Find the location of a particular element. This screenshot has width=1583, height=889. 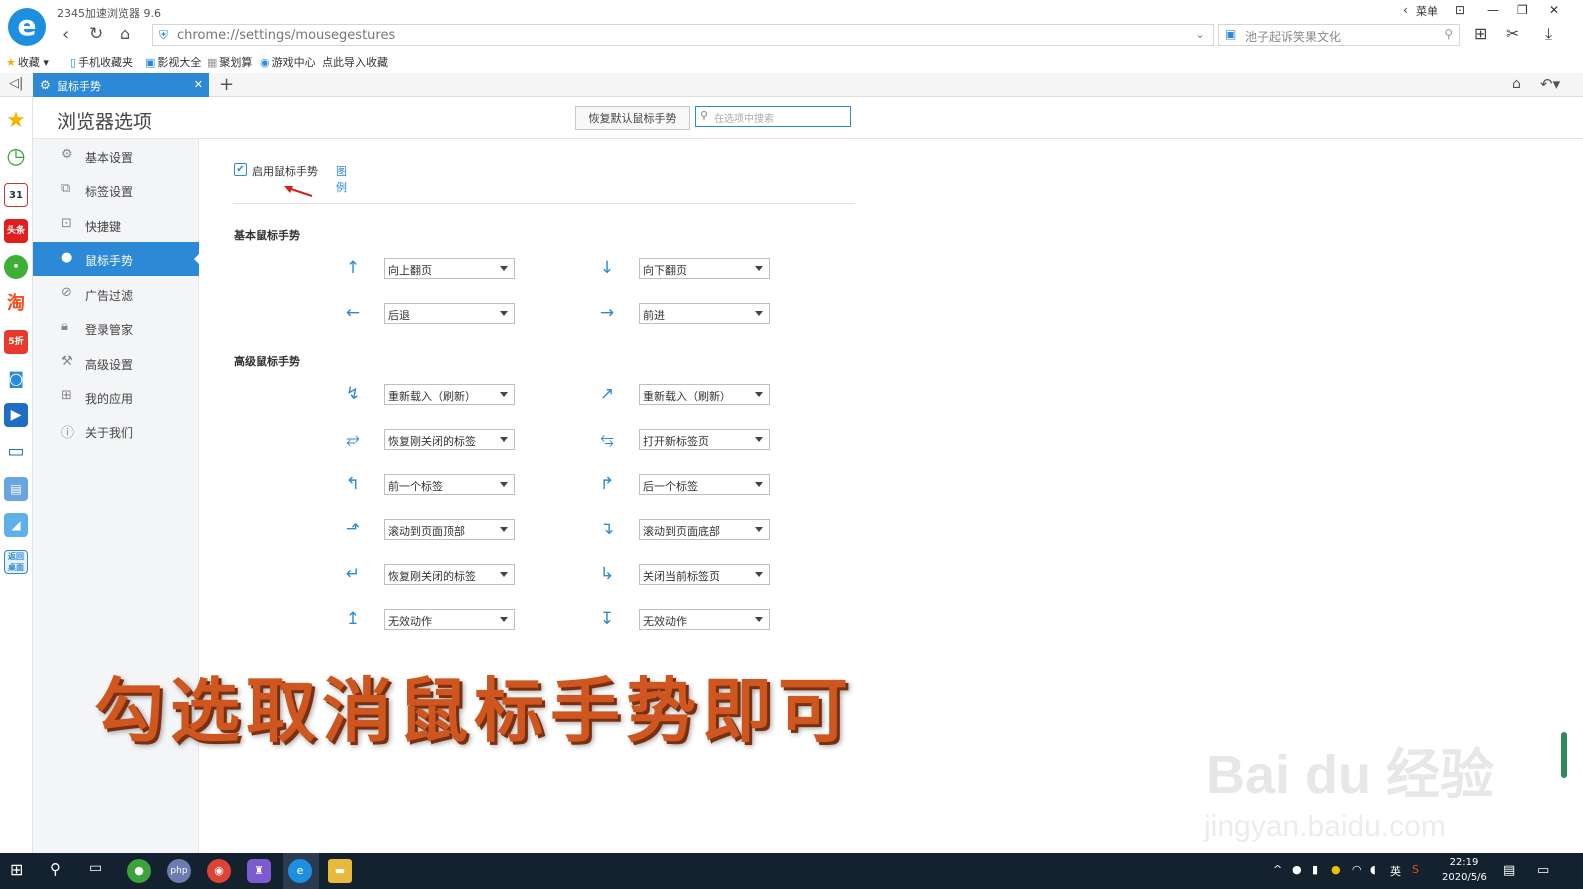

favorites-star-icon: ★ is located at coordinates (16, 121).